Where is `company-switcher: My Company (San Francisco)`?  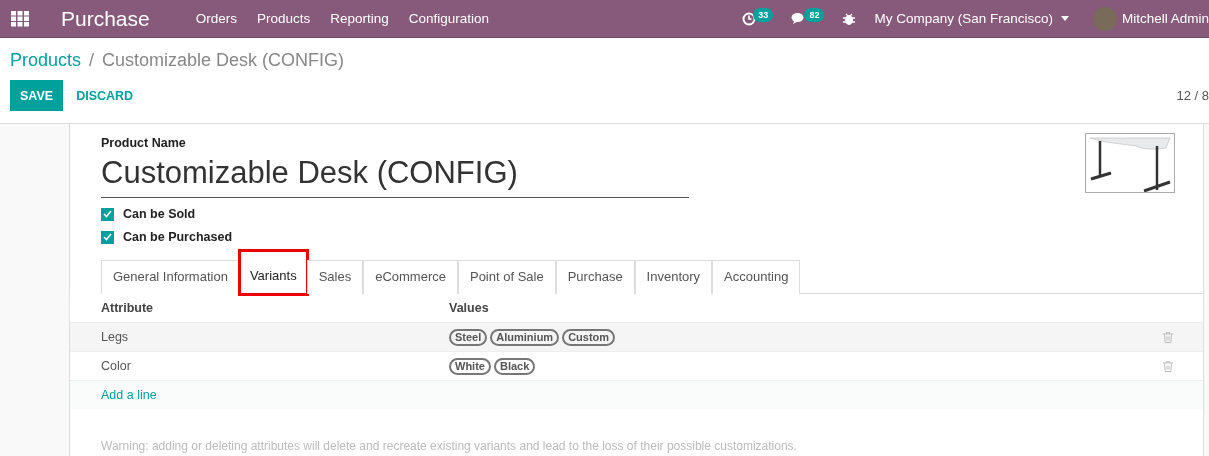
company-switcher: My Company (San Francisco) is located at coordinates (971, 18).